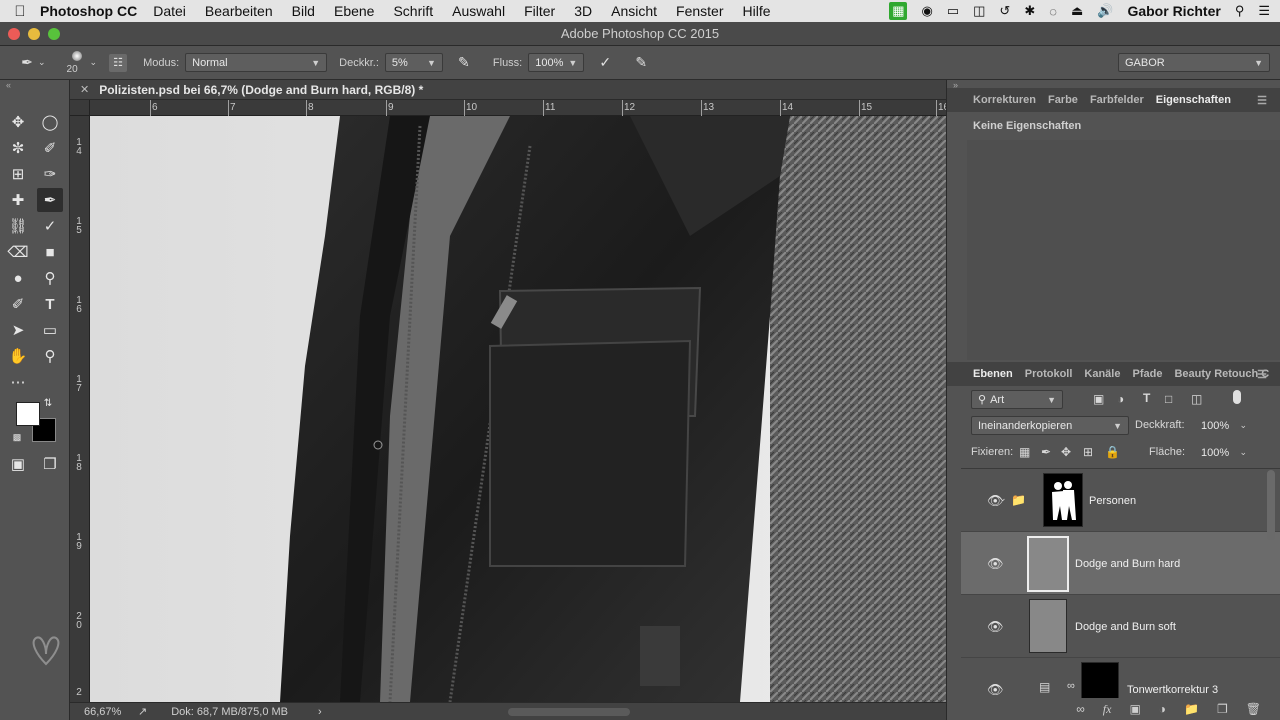  Describe the element at coordinates (1029, 11) in the screenshot. I see `bluetooth-icon: ✱` at that location.